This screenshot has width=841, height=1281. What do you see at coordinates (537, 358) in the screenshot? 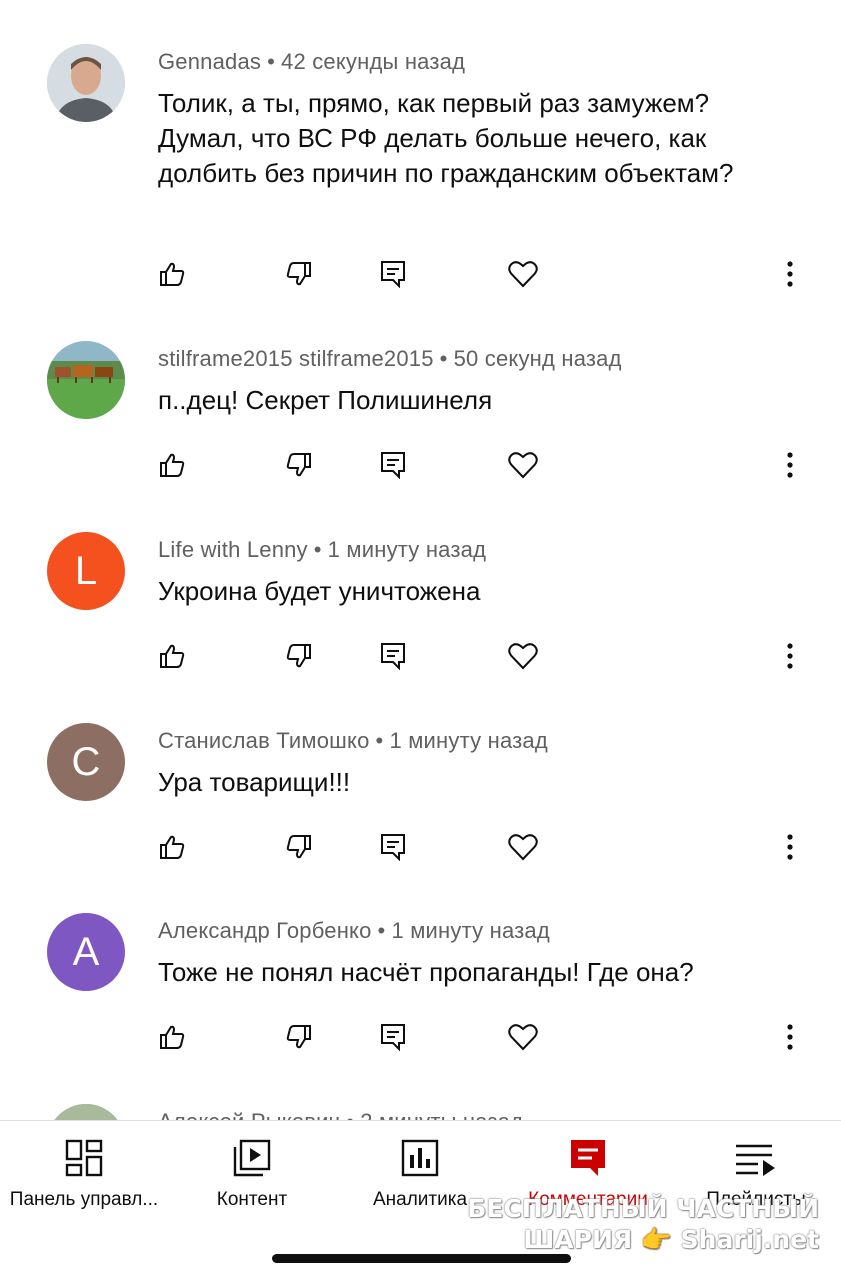
I see `comment-time: 50 секунд назад` at bounding box center [537, 358].